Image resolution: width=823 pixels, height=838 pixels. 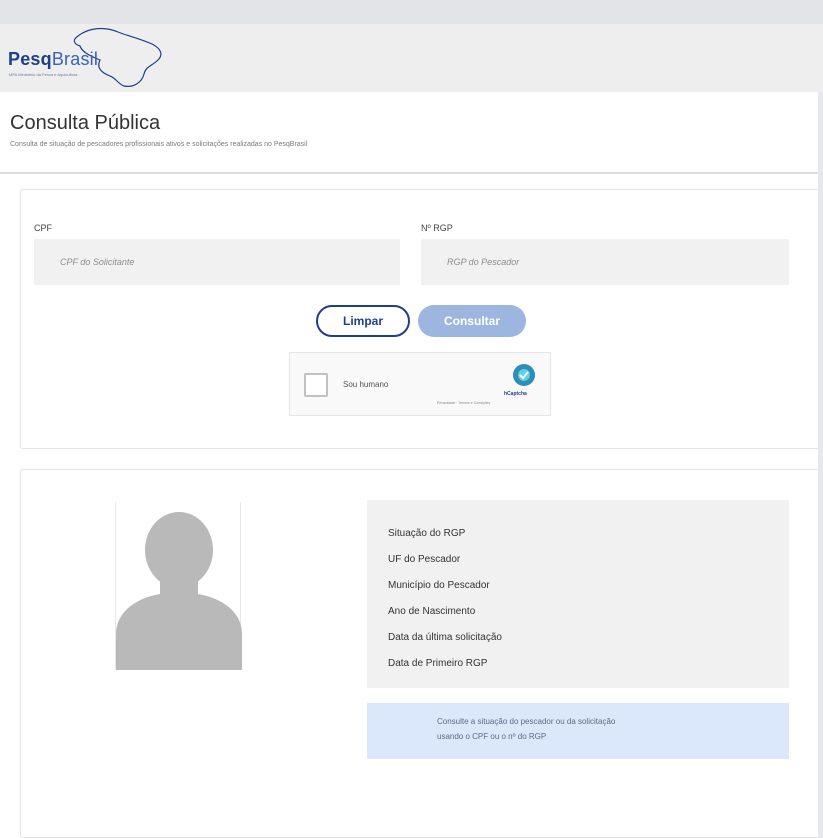 What do you see at coordinates (472, 321) in the screenshot?
I see `submit-button: Consultar` at bounding box center [472, 321].